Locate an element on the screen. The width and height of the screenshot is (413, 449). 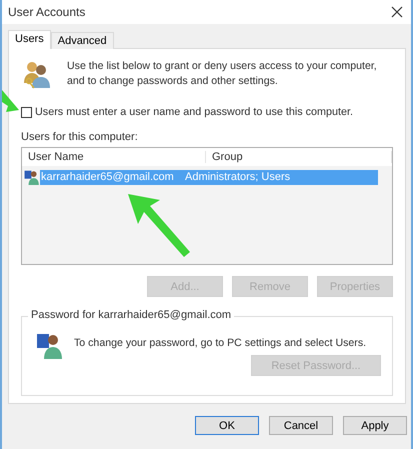
list-label: Users for this computer: is located at coordinates (80, 137).